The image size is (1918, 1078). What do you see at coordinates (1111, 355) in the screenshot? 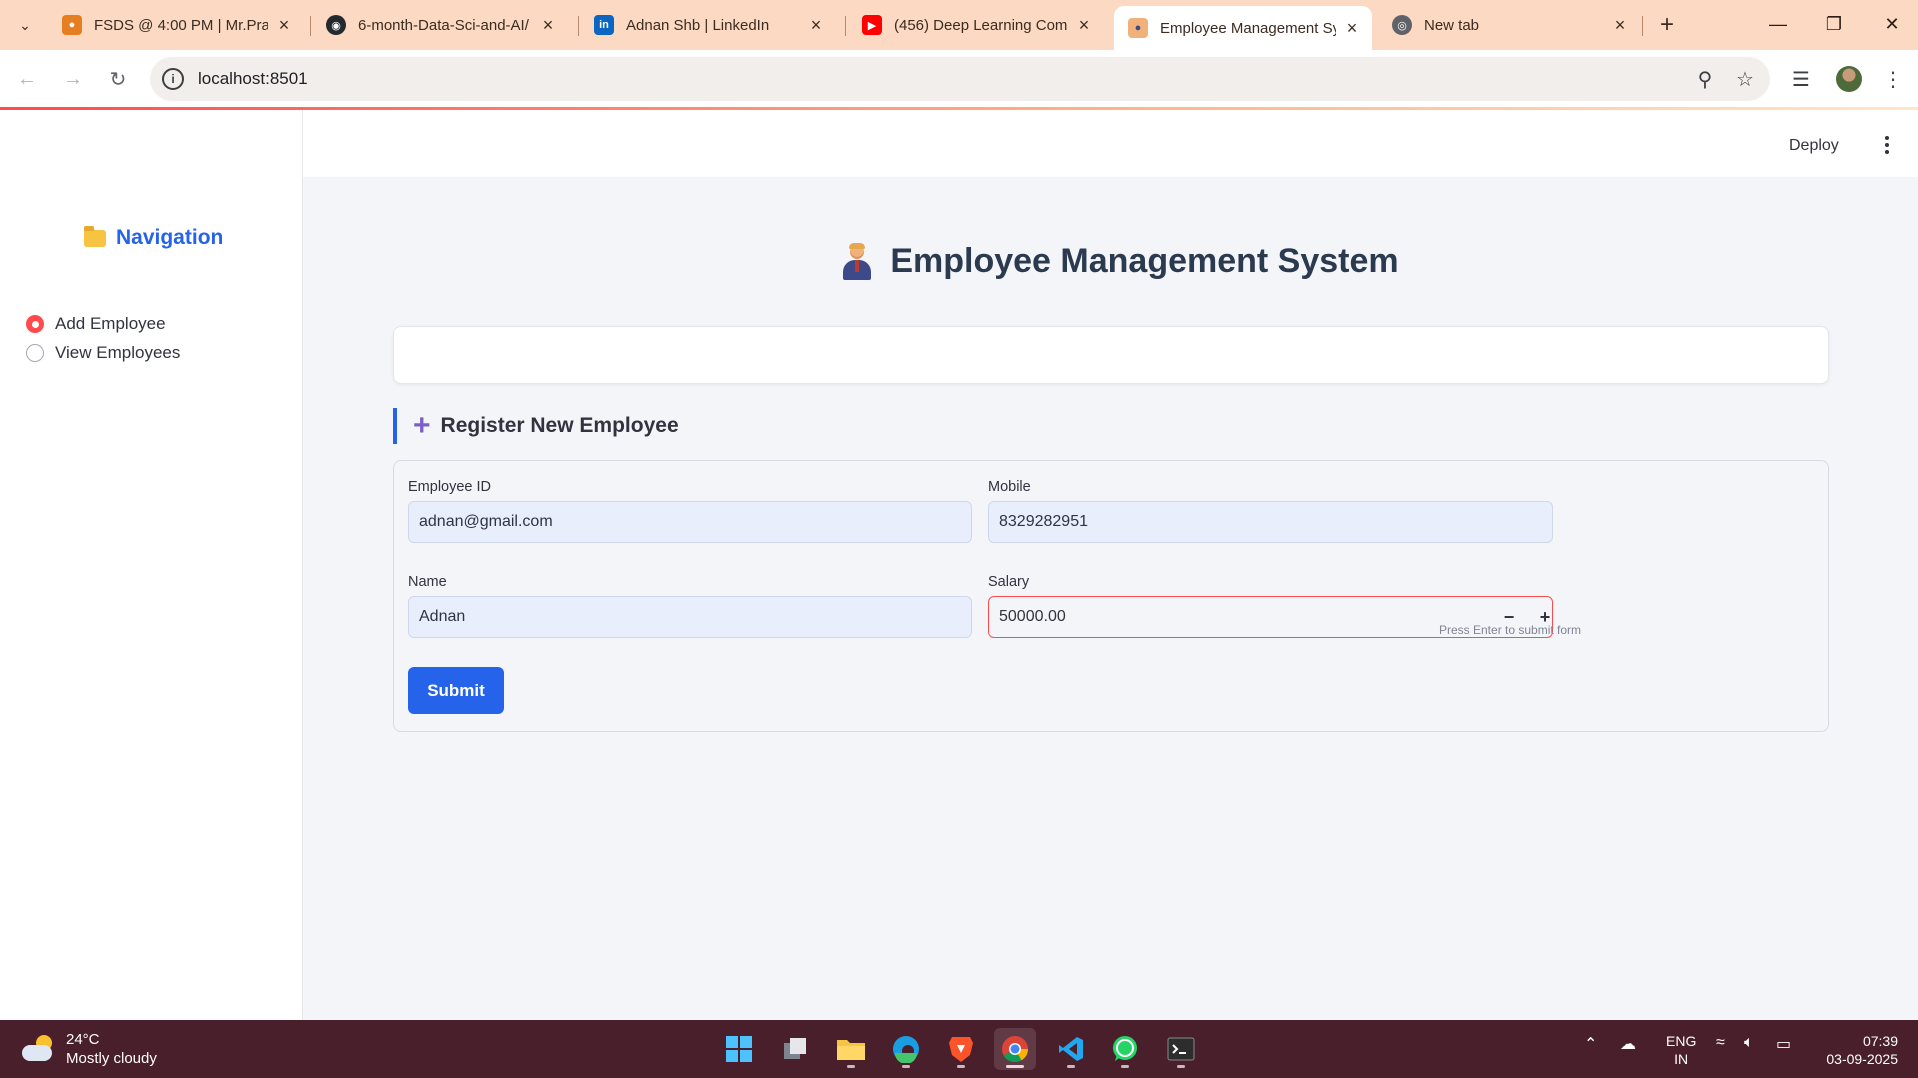
I see `empty-container` at bounding box center [1111, 355].